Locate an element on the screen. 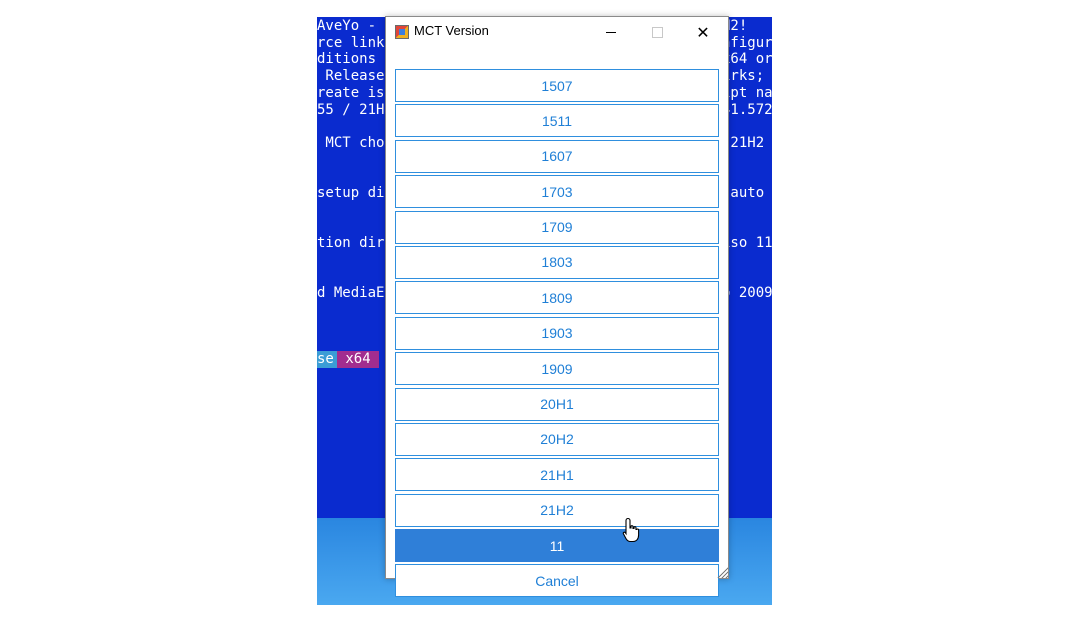 This screenshot has width=1080, height=617. console-line: ipt na is located at coordinates (747, 92).